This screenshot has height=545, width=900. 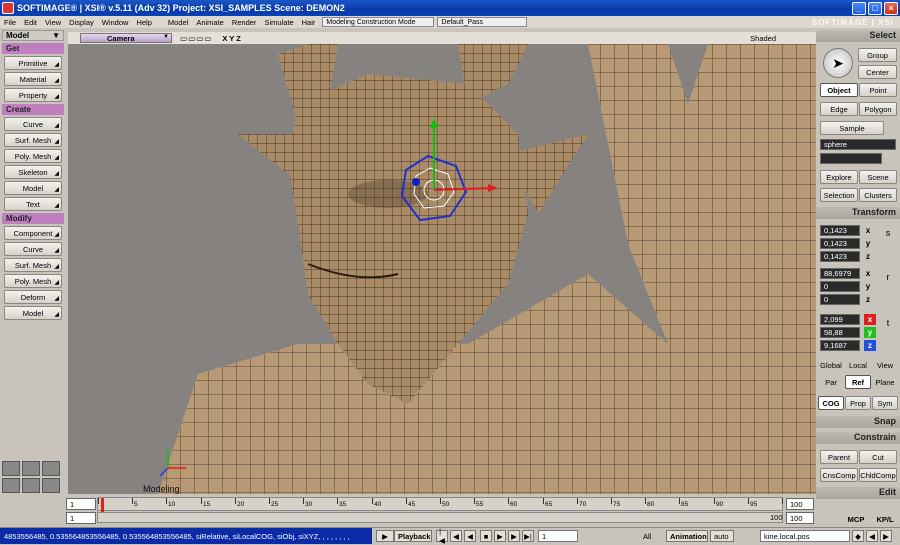 What do you see at coordinates (143, 22) in the screenshot?
I see `menu-help: Help` at bounding box center [143, 22].